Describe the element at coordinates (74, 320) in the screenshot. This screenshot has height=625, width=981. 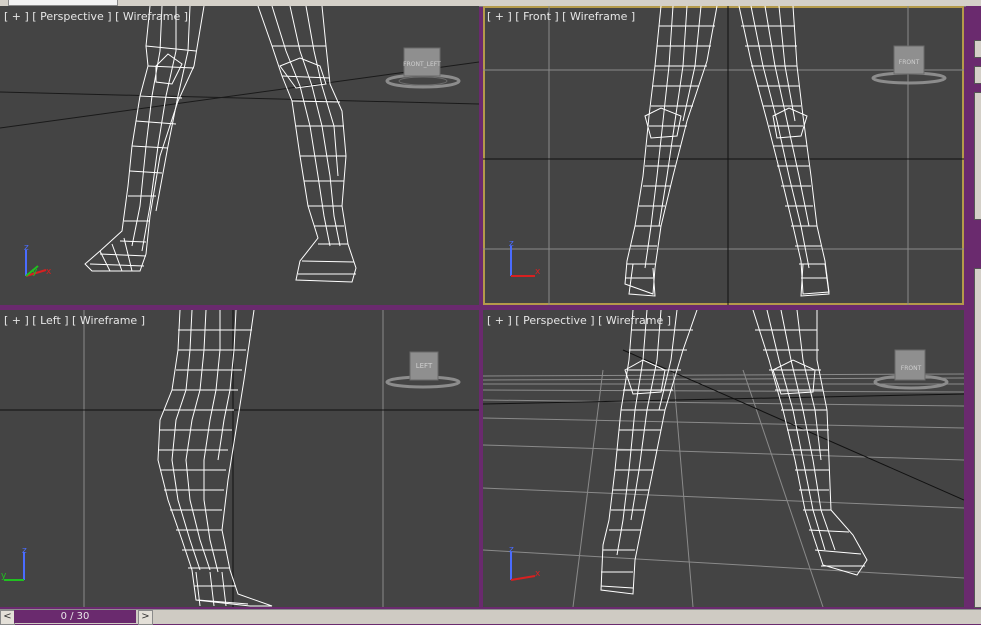
I see `viewport-label: [ + ] [ Left ] [ Wireframe ]` at that location.